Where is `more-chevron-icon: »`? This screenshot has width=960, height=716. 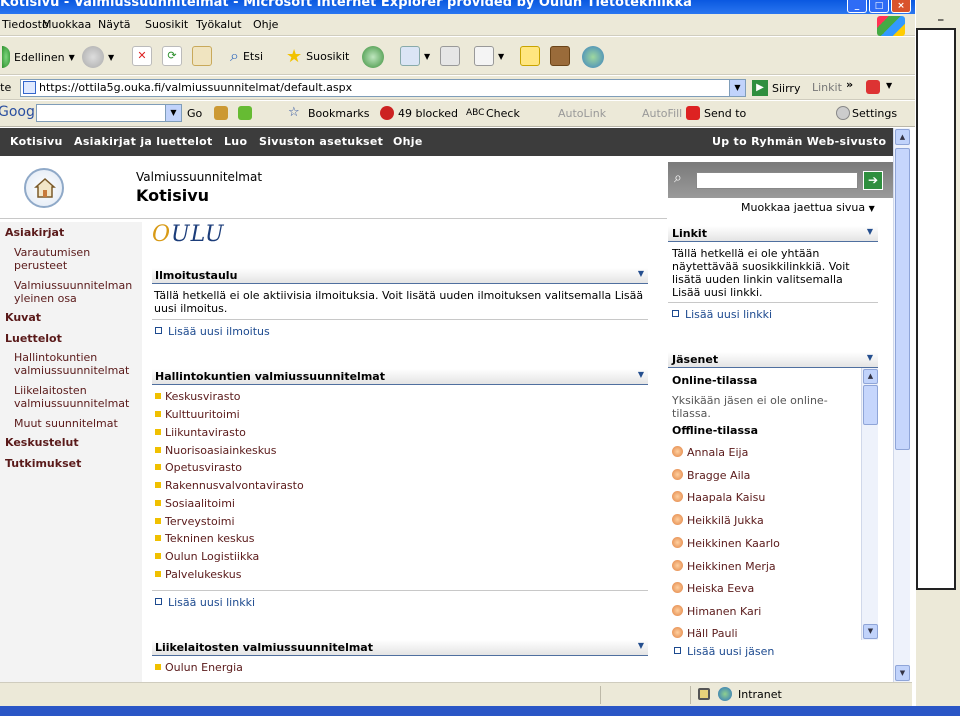 more-chevron-icon: » is located at coordinates (849, 84).